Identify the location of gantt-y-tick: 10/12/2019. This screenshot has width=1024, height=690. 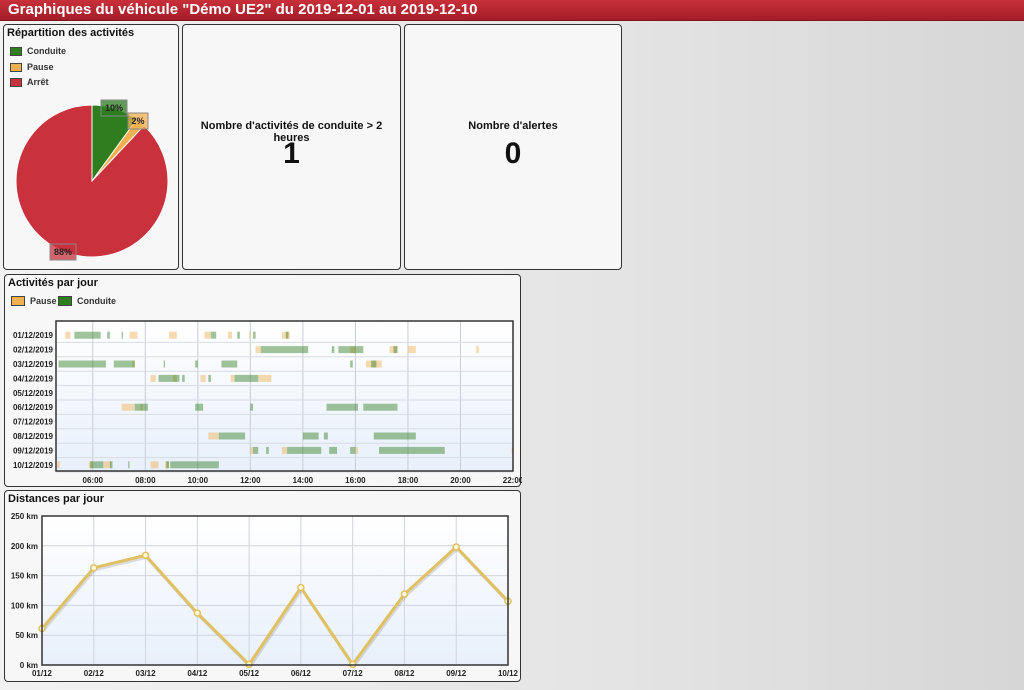
(33, 465).